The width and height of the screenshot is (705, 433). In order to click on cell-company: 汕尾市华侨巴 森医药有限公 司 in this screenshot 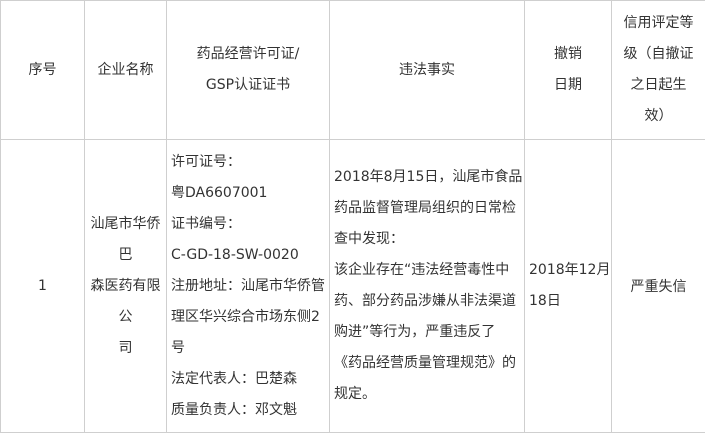, I will do `click(125, 286)`.